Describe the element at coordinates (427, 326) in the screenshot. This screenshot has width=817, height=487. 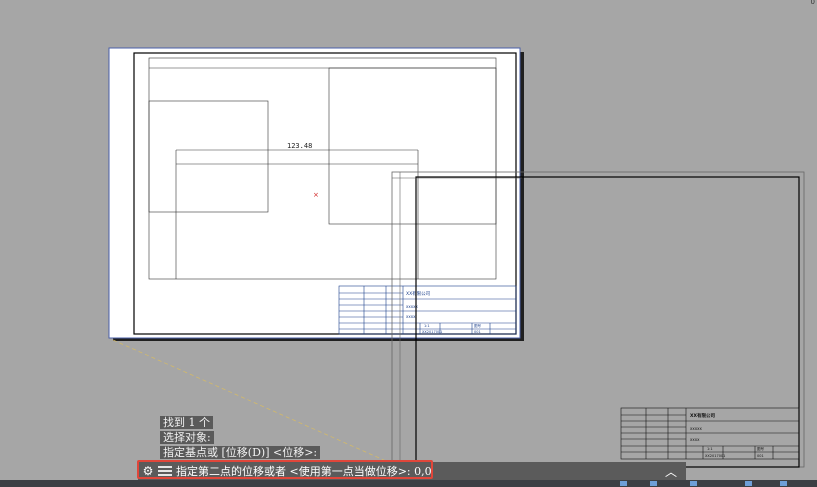
I see `title-block-ratio: 1:1` at that location.